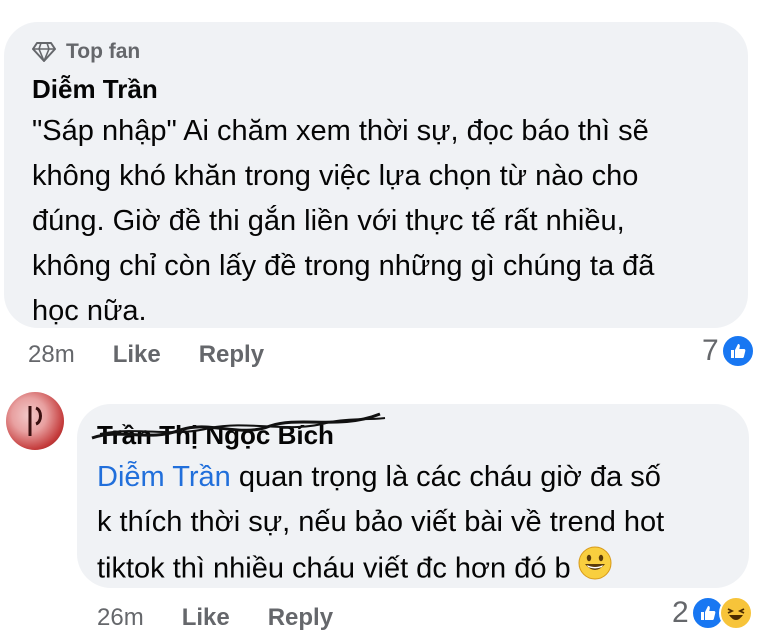  Describe the element at coordinates (44, 52) in the screenshot. I see `diamond-icon` at that location.